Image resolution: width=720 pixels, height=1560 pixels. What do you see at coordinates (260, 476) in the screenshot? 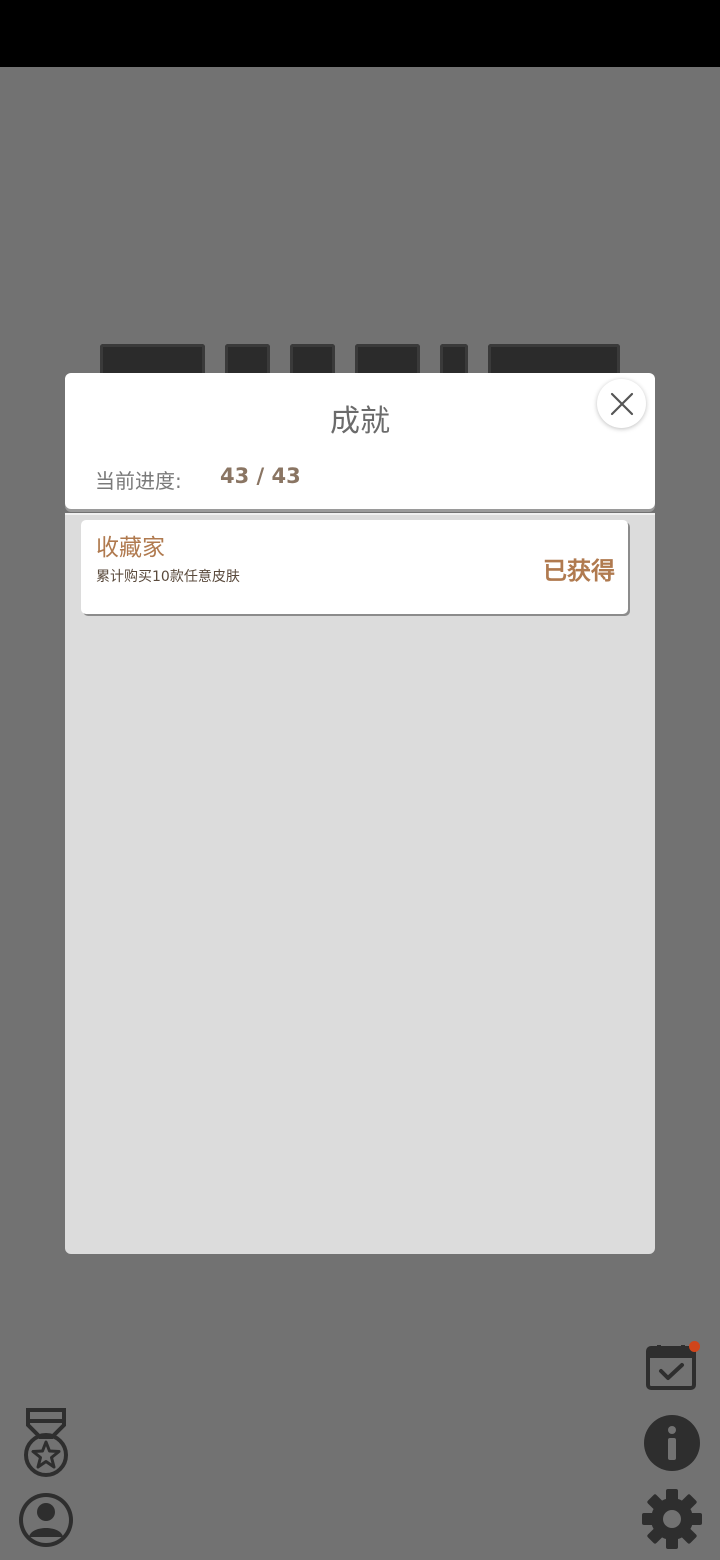
I see `progress-value: 43 / 43` at bounding box center [260, 476].